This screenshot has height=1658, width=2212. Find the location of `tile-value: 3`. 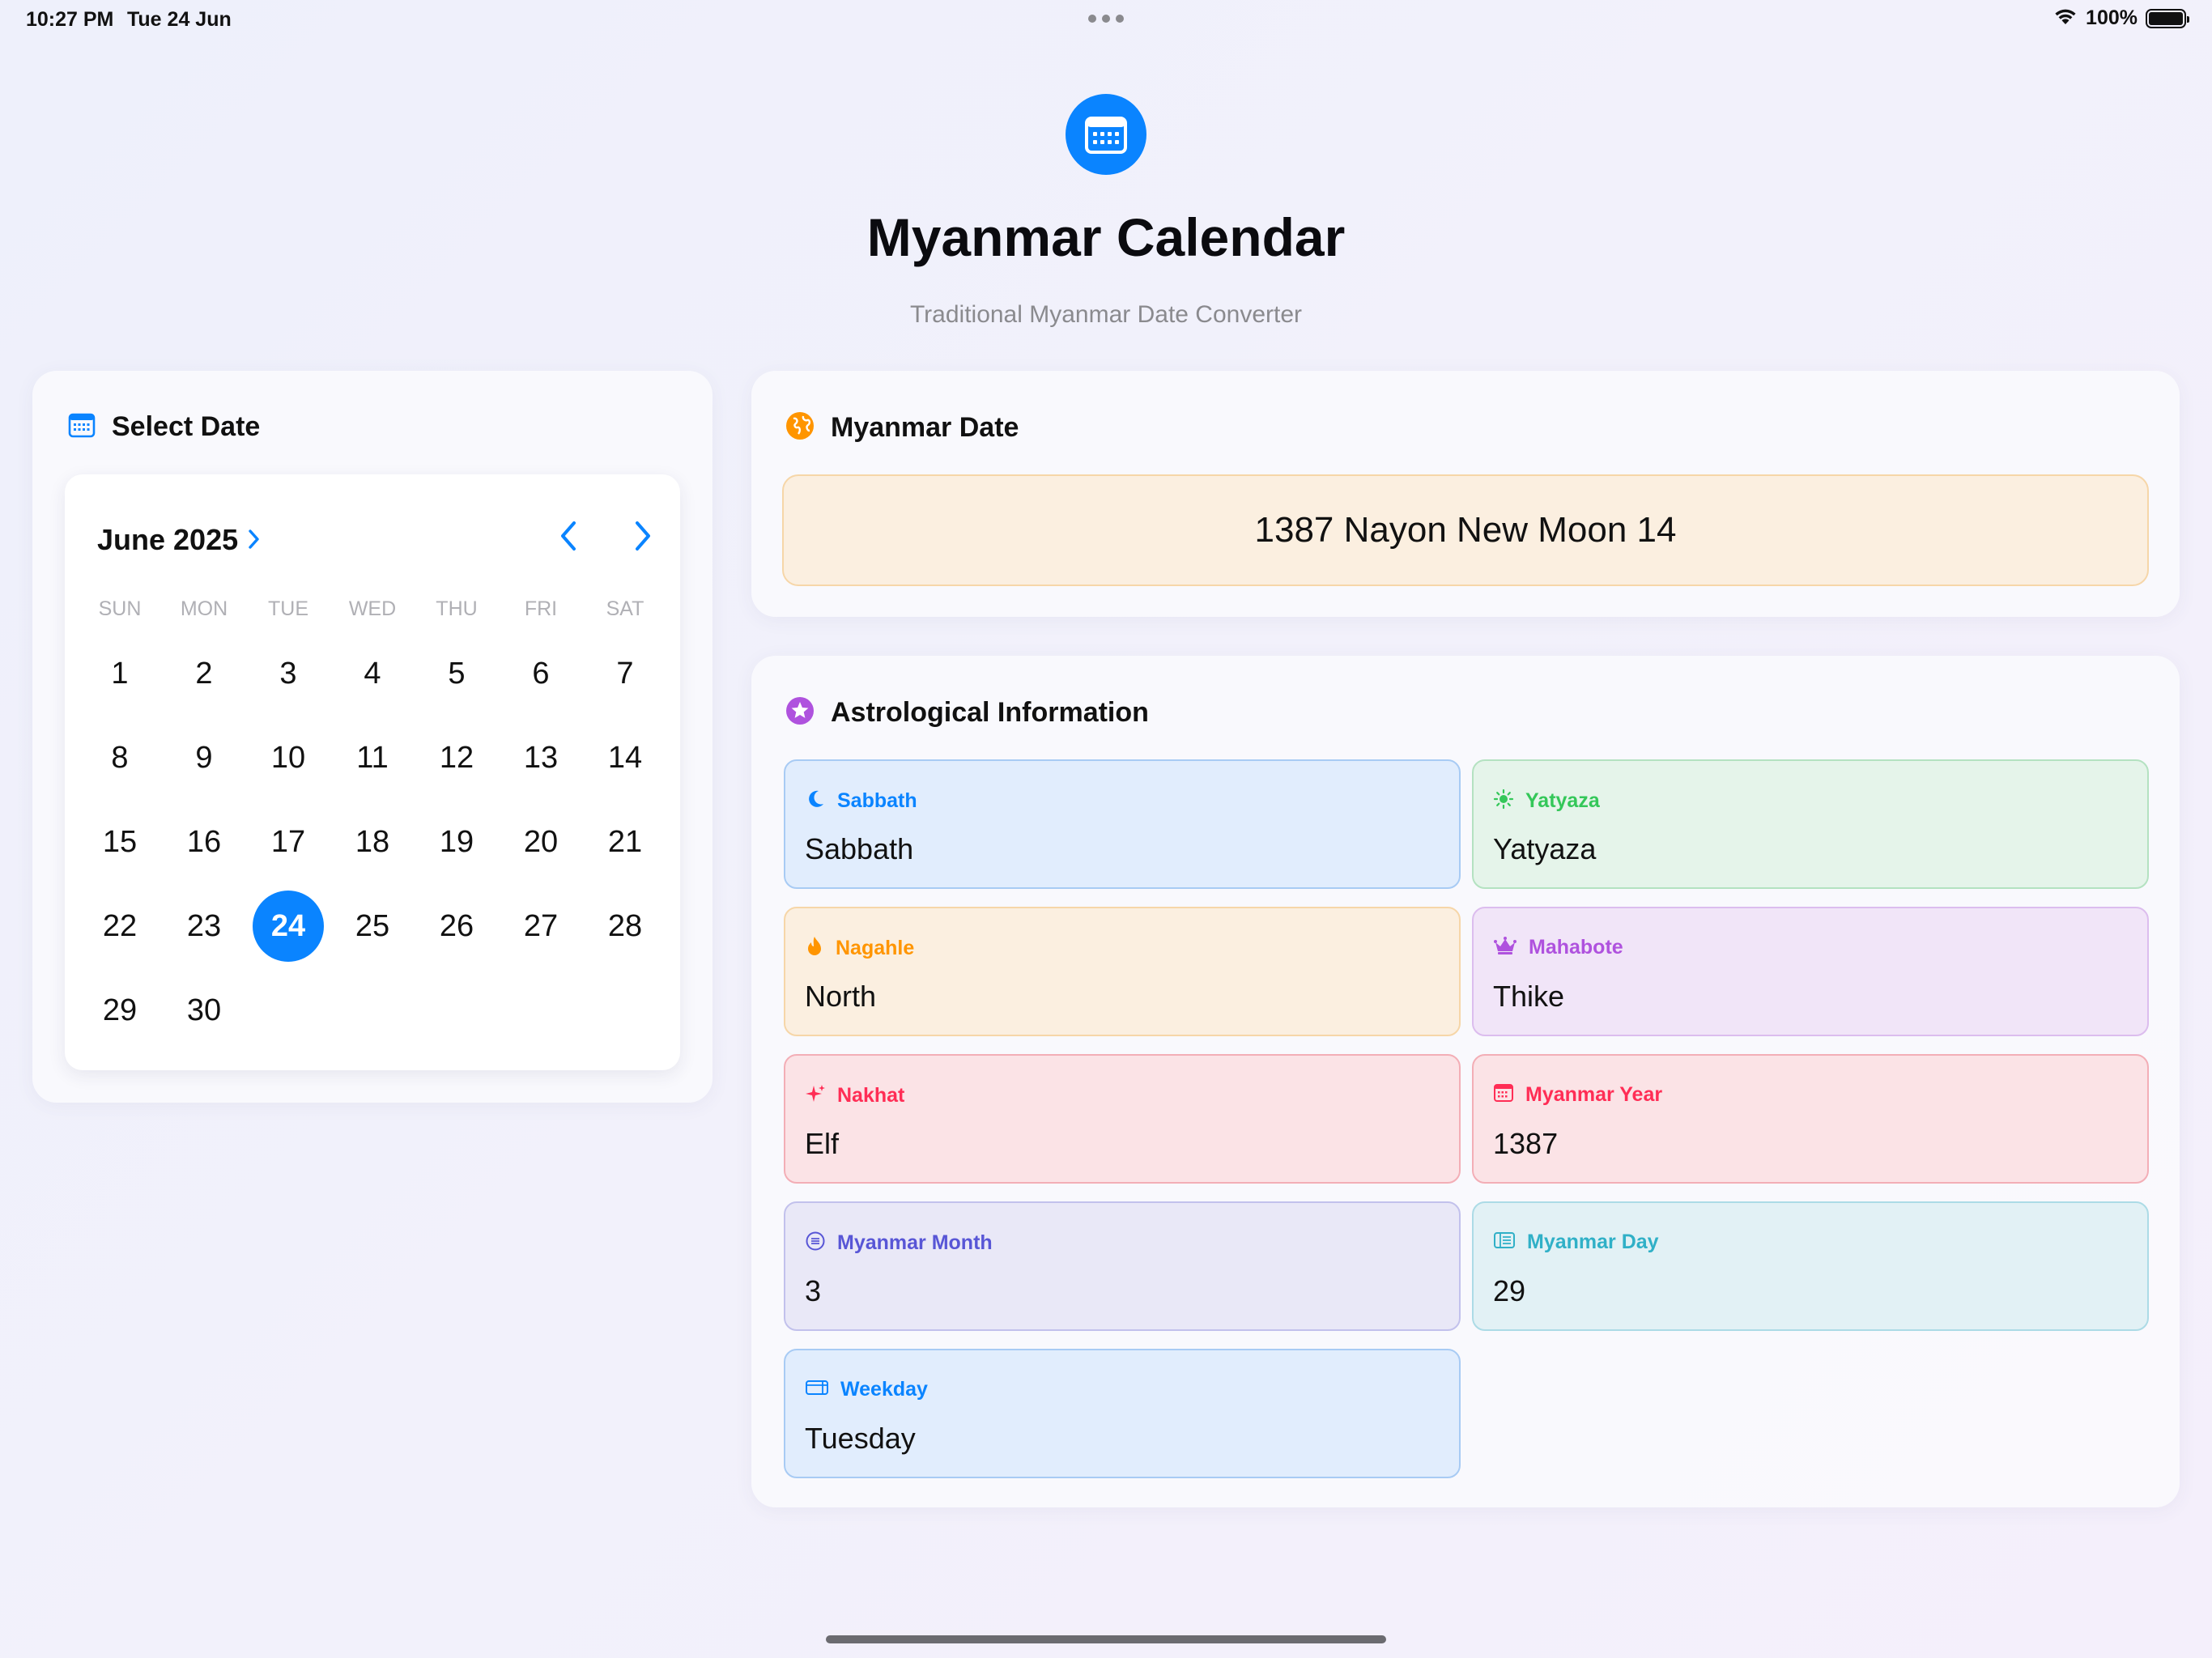

tile-value: 3 is located at coordinates (814, 1290).